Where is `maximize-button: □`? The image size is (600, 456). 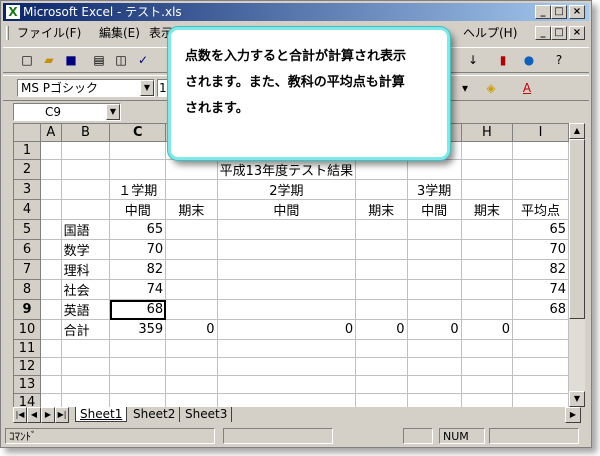
maximize-button: □ is located at coordinates (559, 12).